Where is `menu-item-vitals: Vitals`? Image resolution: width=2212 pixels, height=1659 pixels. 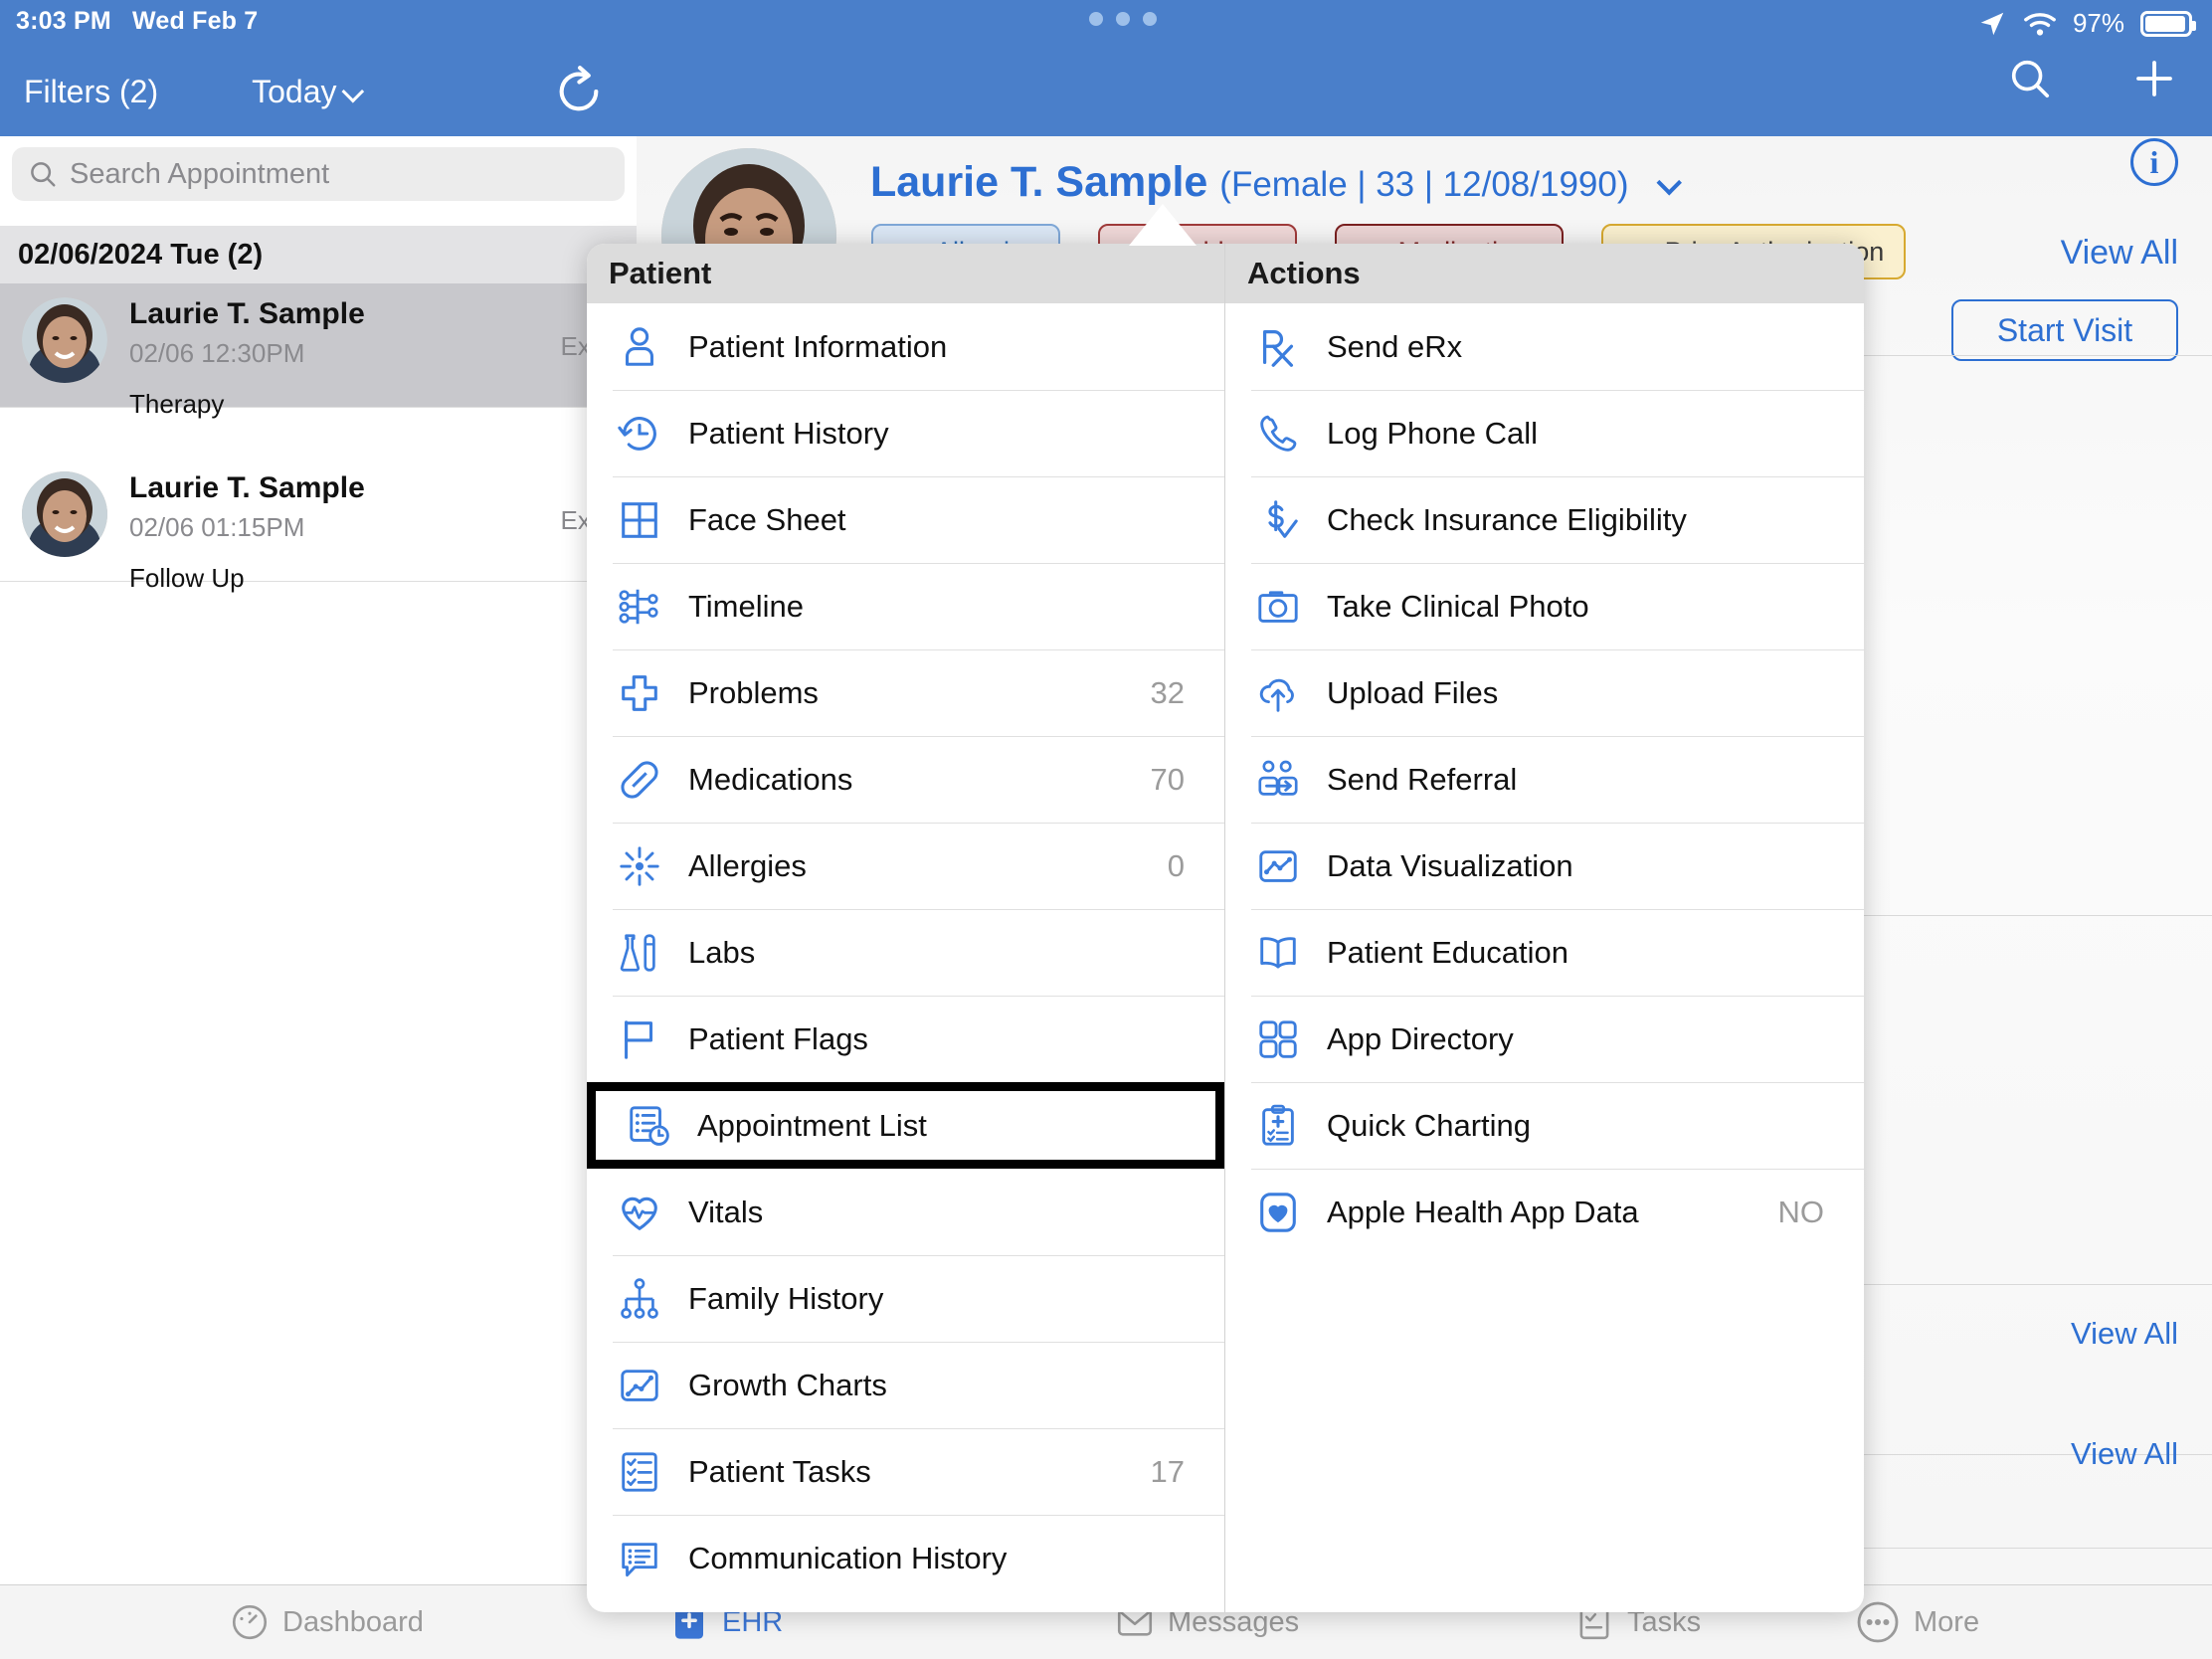
menu-item-vitals: Vitals is located at coordinates (905, 1212).